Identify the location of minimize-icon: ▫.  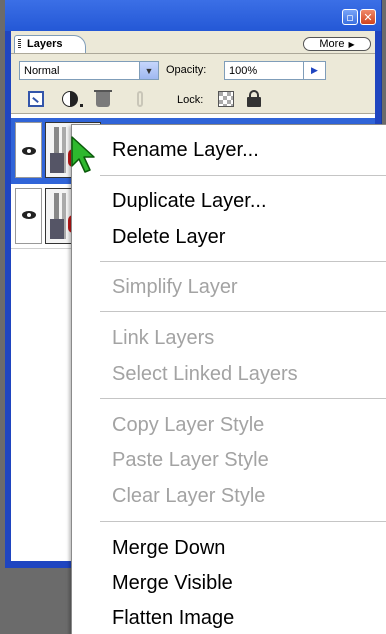
(350, 17).